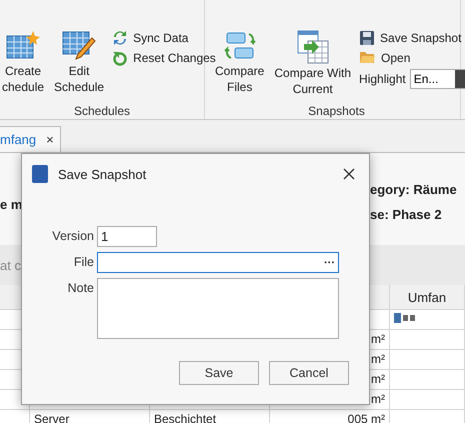  Describe the element at coordinates (164, 38) in the screenshot. I see `ribbon-button: Sync Data` at that location.